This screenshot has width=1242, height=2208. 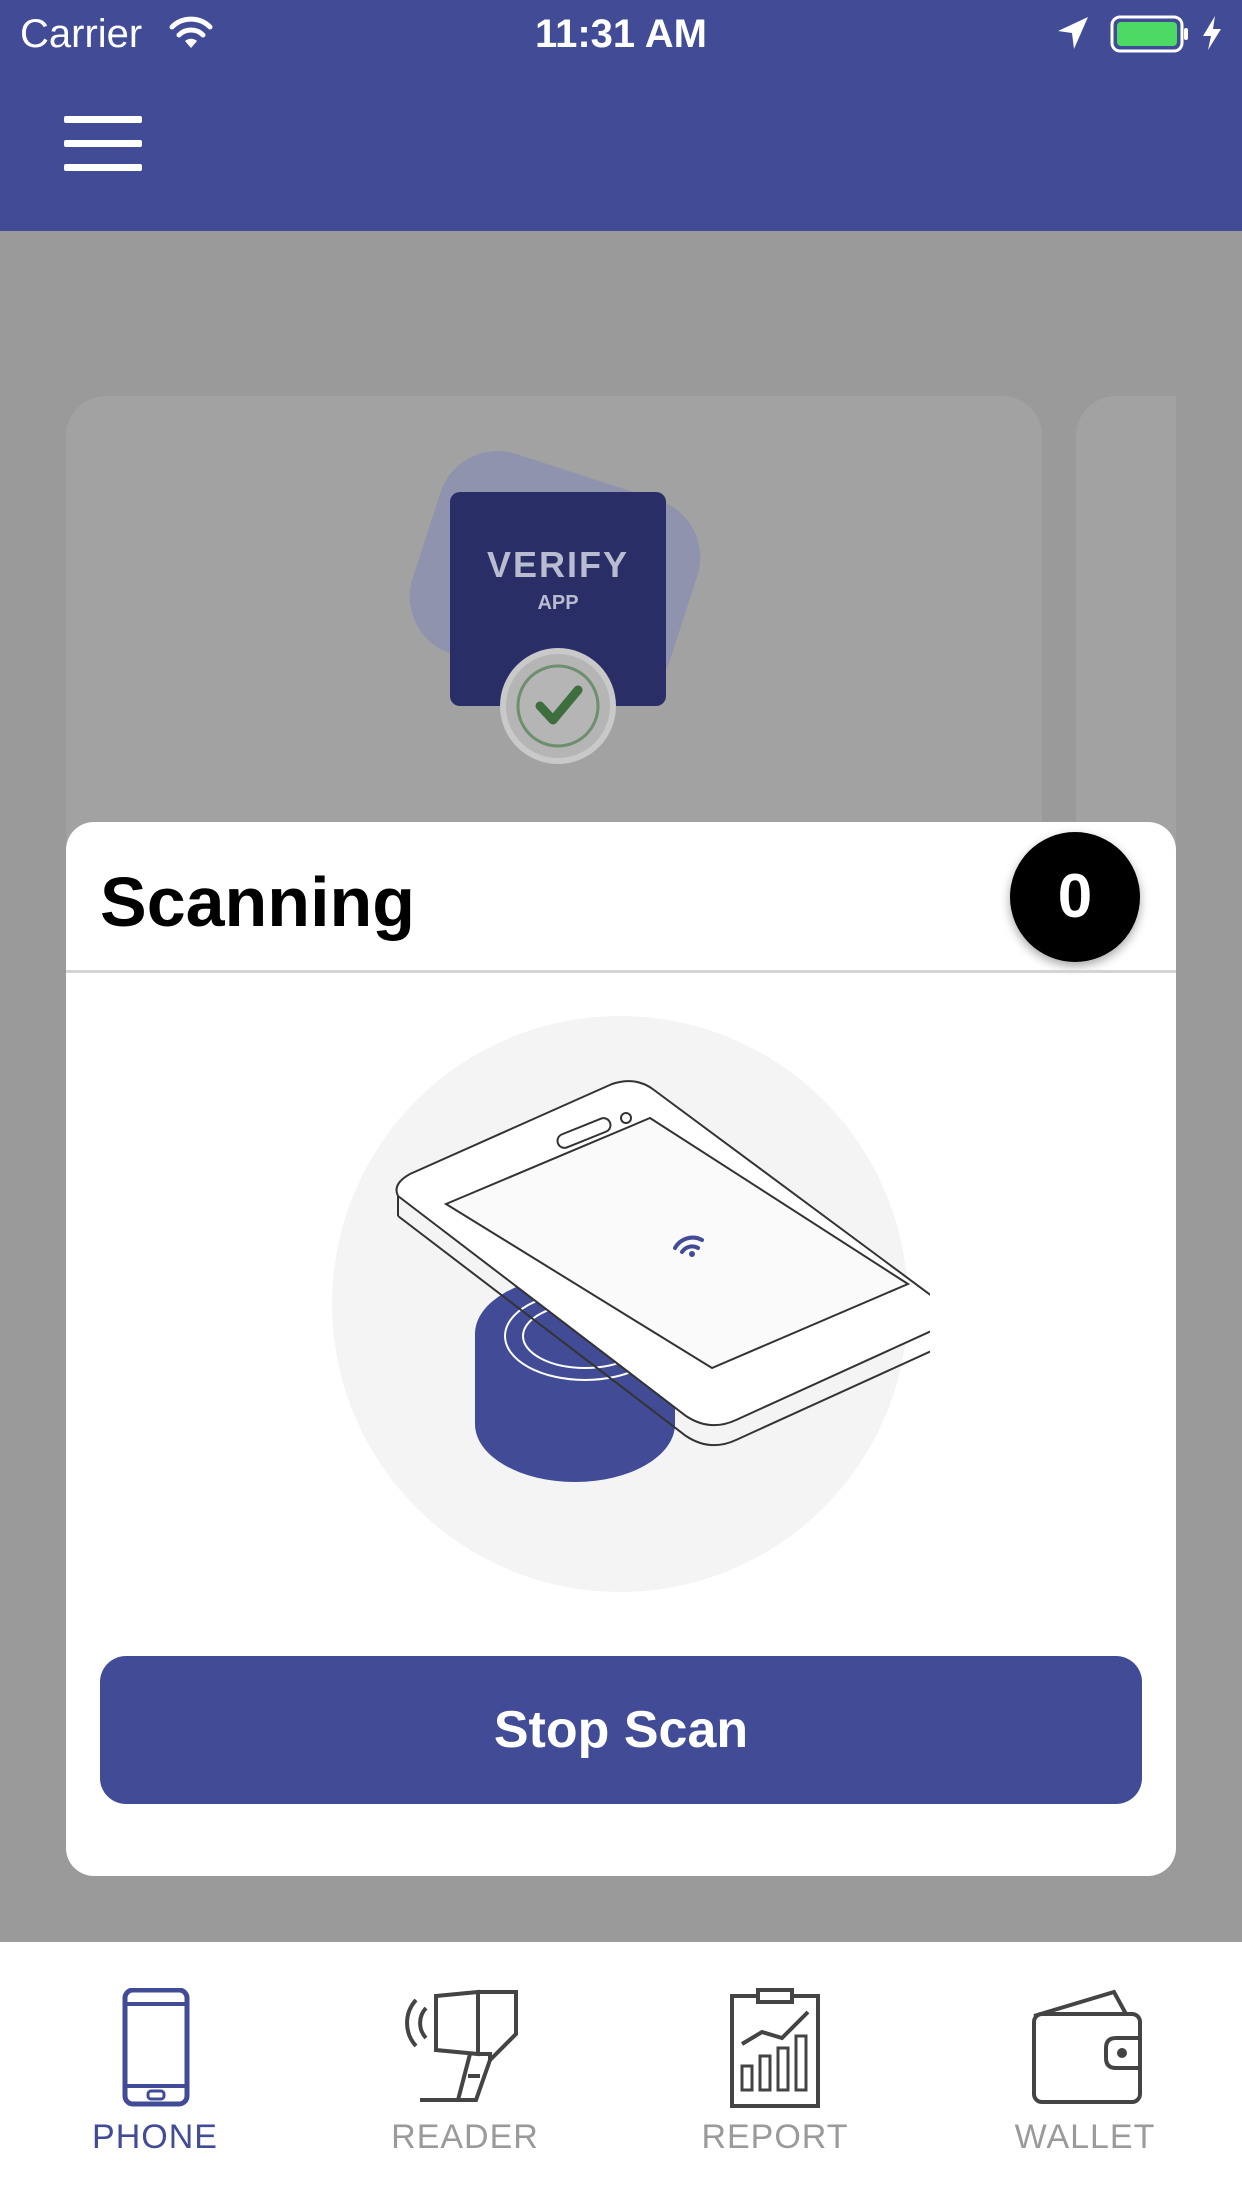 I want to click on bottom-tab-bar: PHONE READER REPORT WALLET, so click(x=621, y=2075).